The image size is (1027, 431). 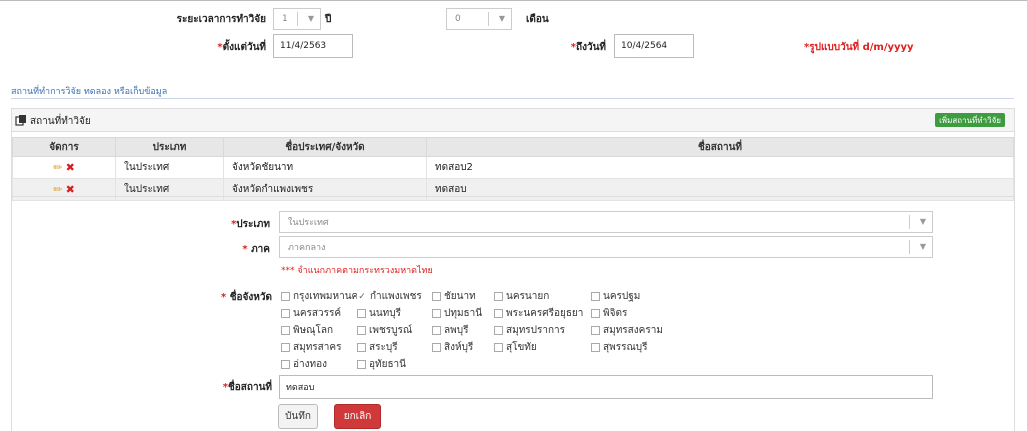 I want to click on province-name: ชัยนาท, so click(x=460, y=296).